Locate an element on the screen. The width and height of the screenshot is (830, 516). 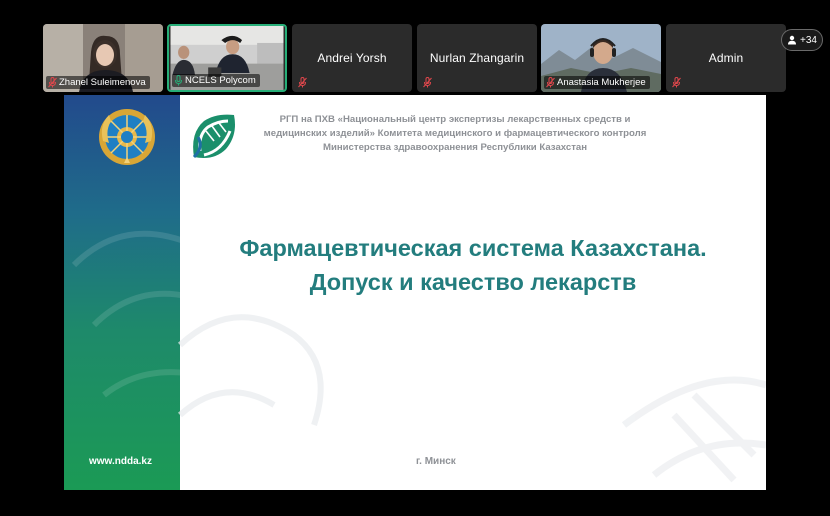
slide-title-line-1: Фармацевтическая система Казахстана. is located at coordinates (473, 248).